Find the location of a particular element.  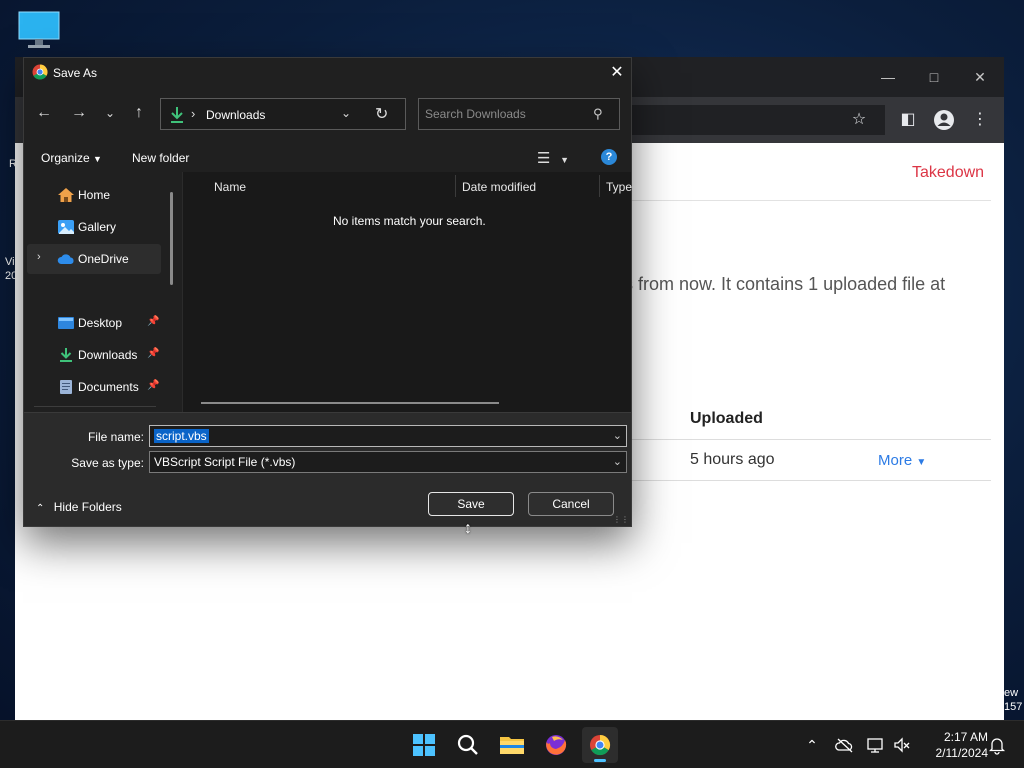

nav-label: Home is located at coordinates (94, 195).